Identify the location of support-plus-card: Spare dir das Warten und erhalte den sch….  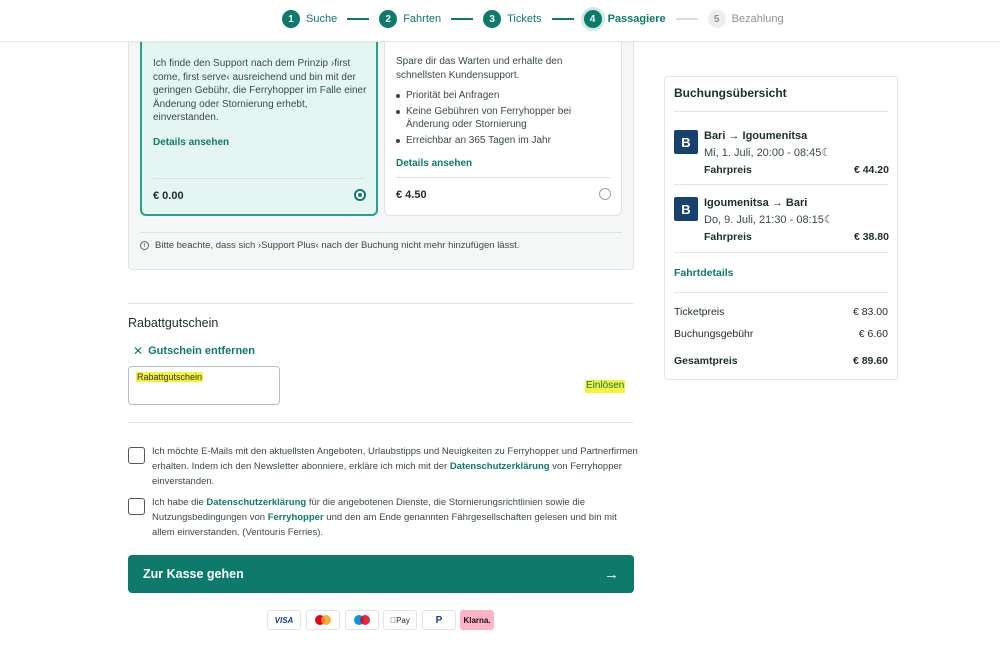
(503, 116).